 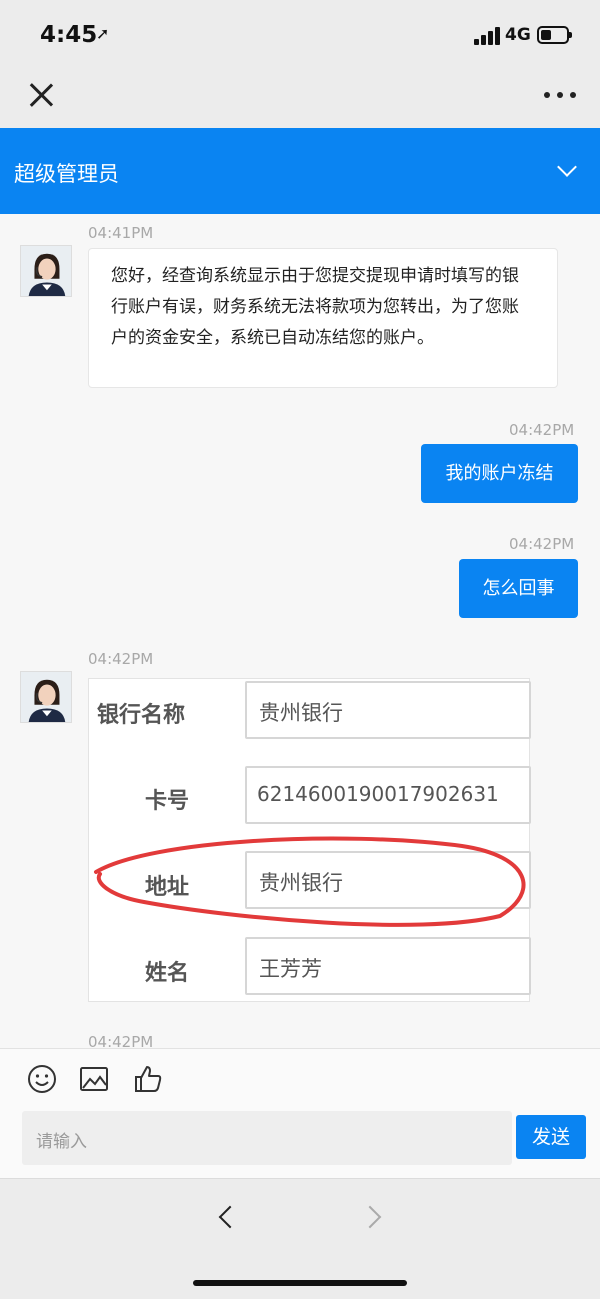 I want to click on composer: 请输入 发送, so click(x=300, y=1113).